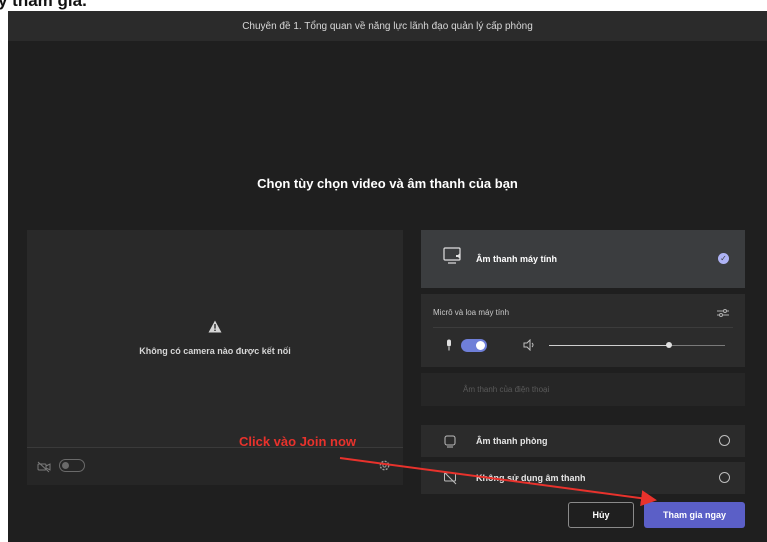 This screenshot has height=542, width=767. Describe the element at coordinates (601, 515) in the screenshot. I see `cancel-button: Hủy` at that location.